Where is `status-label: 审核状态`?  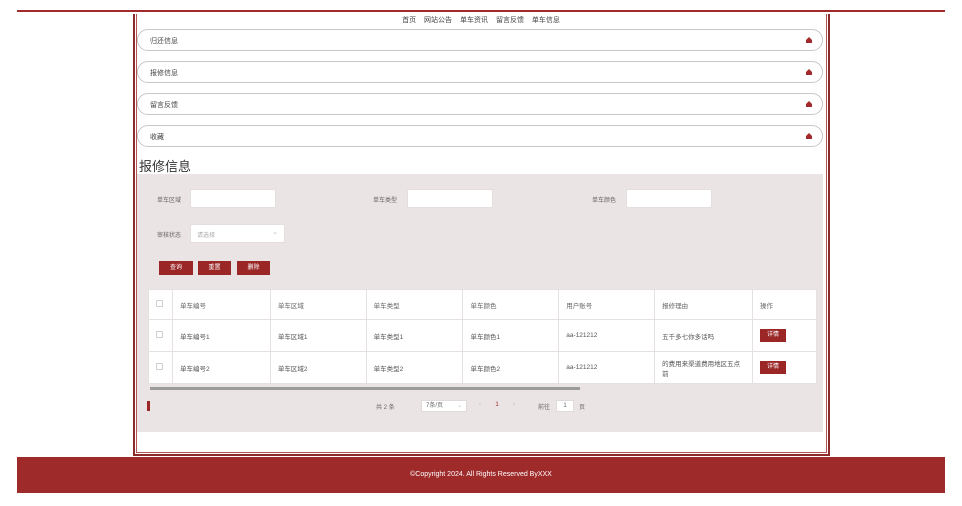 status-label: 审核状态 is located at coordinates (169, 236).